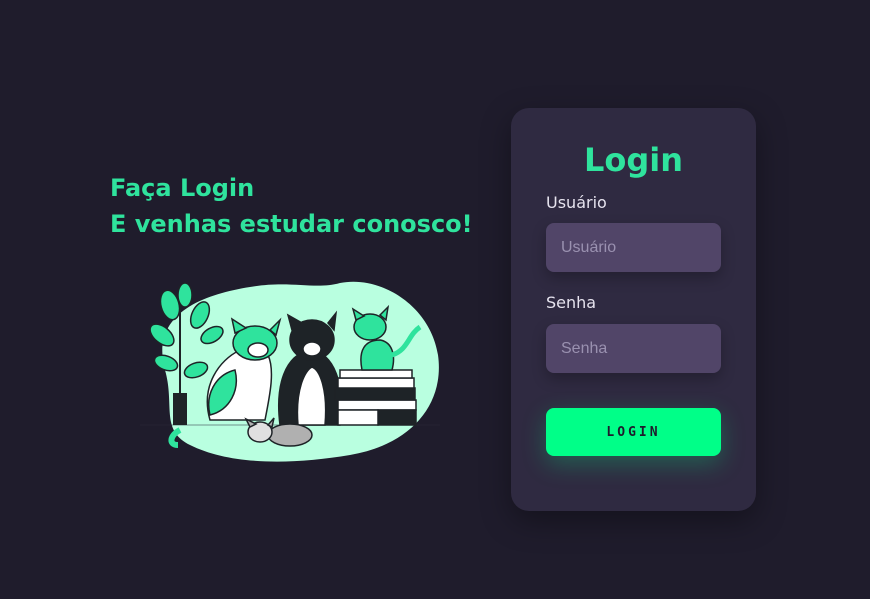 The width and height of the screenshot is (870, 599). What do you see at coordinates (576, 202) in the screenshot?
I see `username-label: Usuário` at bounding box center [576, 202].